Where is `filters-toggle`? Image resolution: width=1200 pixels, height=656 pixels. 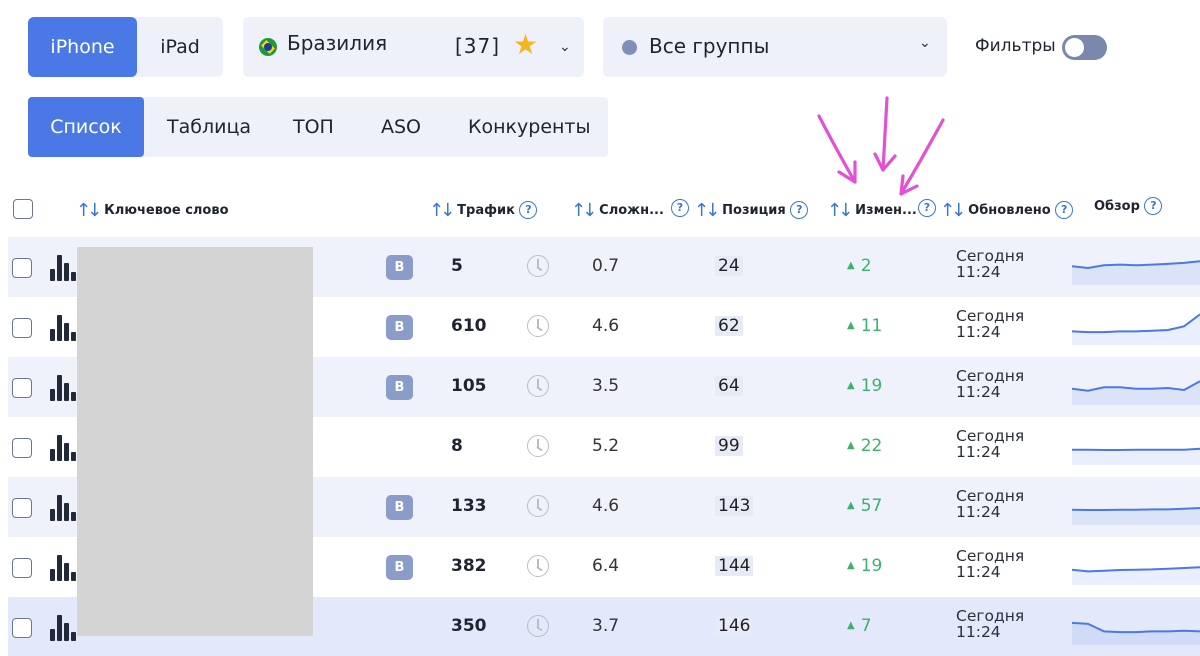
filters-toggle is located at coordinates (1084, 47).